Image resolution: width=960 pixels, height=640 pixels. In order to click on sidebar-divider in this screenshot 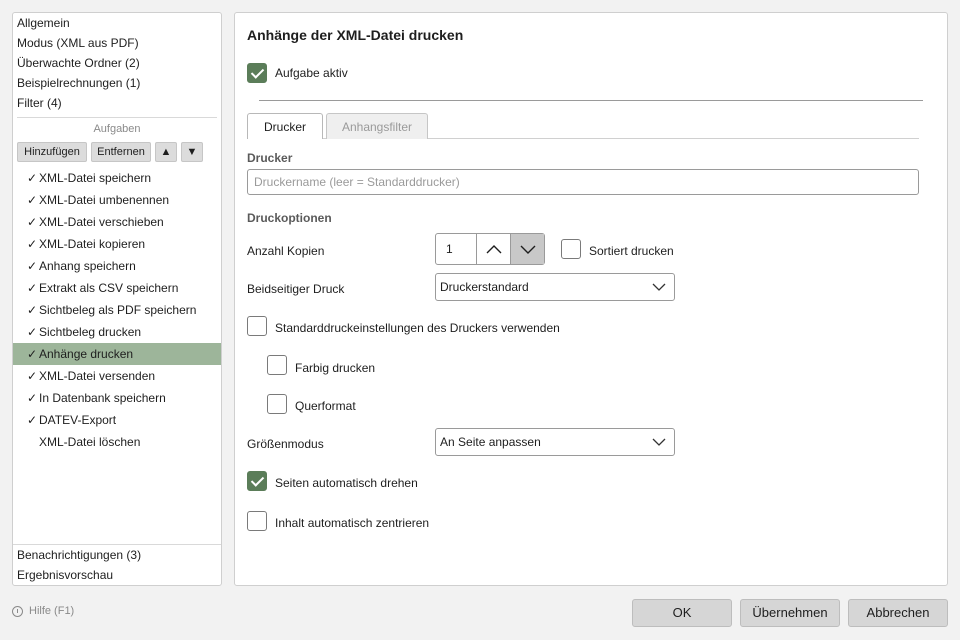, I will do `click(117, 117)`.